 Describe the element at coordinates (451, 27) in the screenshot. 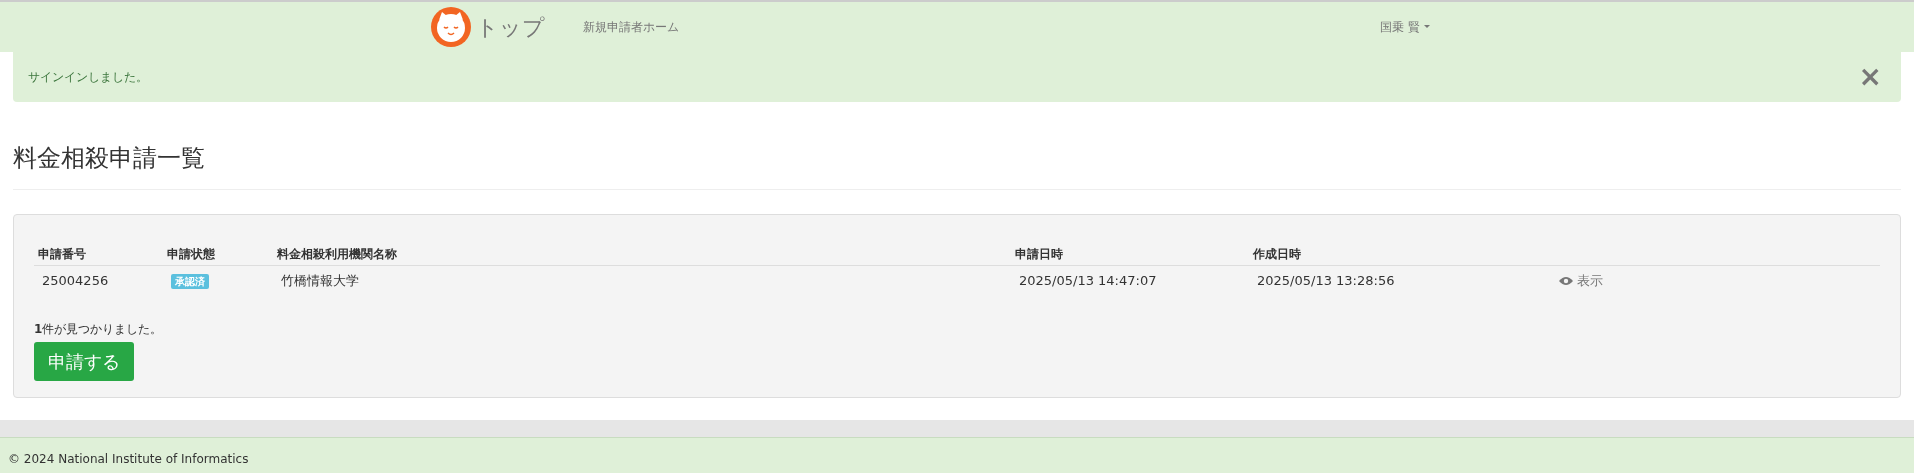

I see `cat-logo-icon` at that location.